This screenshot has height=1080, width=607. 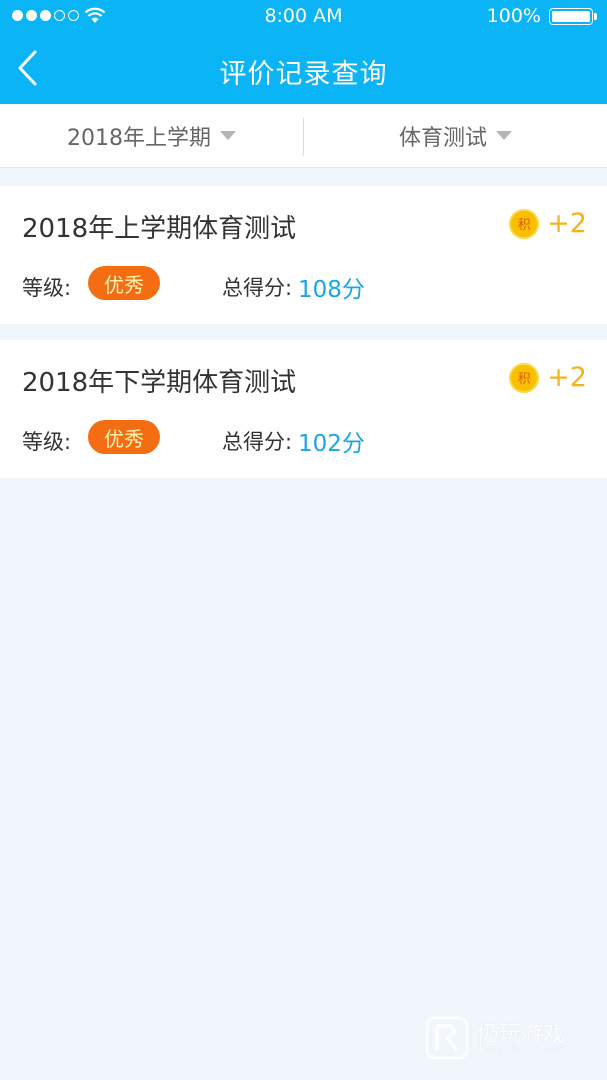 I want to click on page-title: 评价记录查询, so click(x=303, y=74).